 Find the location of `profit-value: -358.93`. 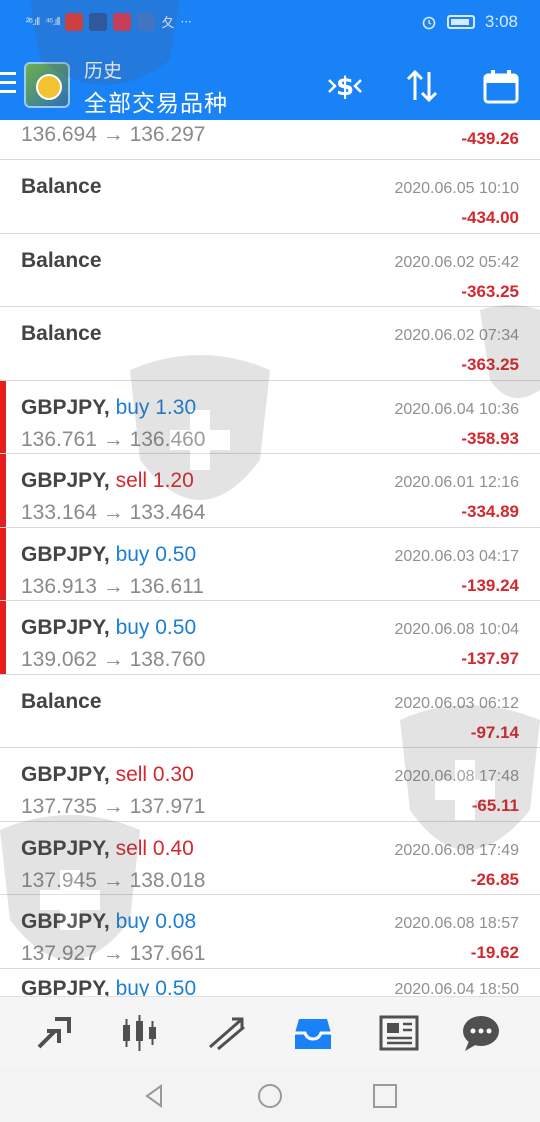

profit-value: -358.93 is located at coordinates (490, 438).